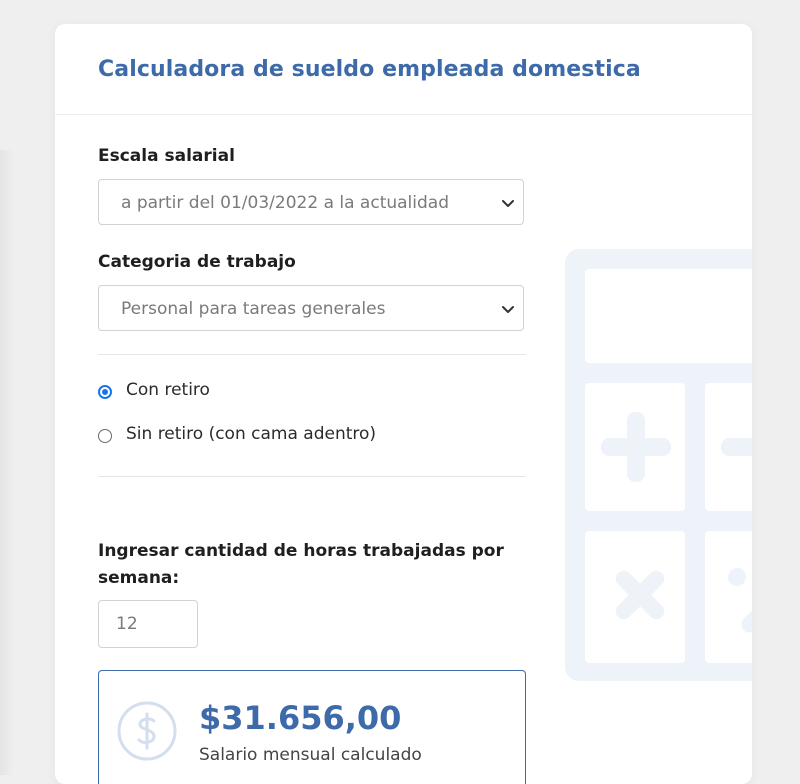  What do you see at coordinates (105, 392) in the screenshot?
I see `radio-button-checked` at bounding box center [105, 392].